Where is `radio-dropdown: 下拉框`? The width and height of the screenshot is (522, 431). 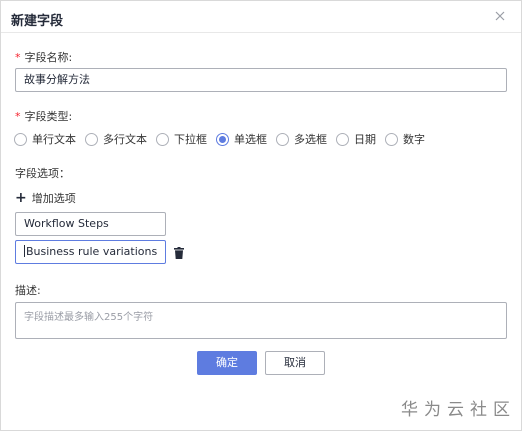
radio-dropdown: 下拉框 is located at coordinates (181, 139).